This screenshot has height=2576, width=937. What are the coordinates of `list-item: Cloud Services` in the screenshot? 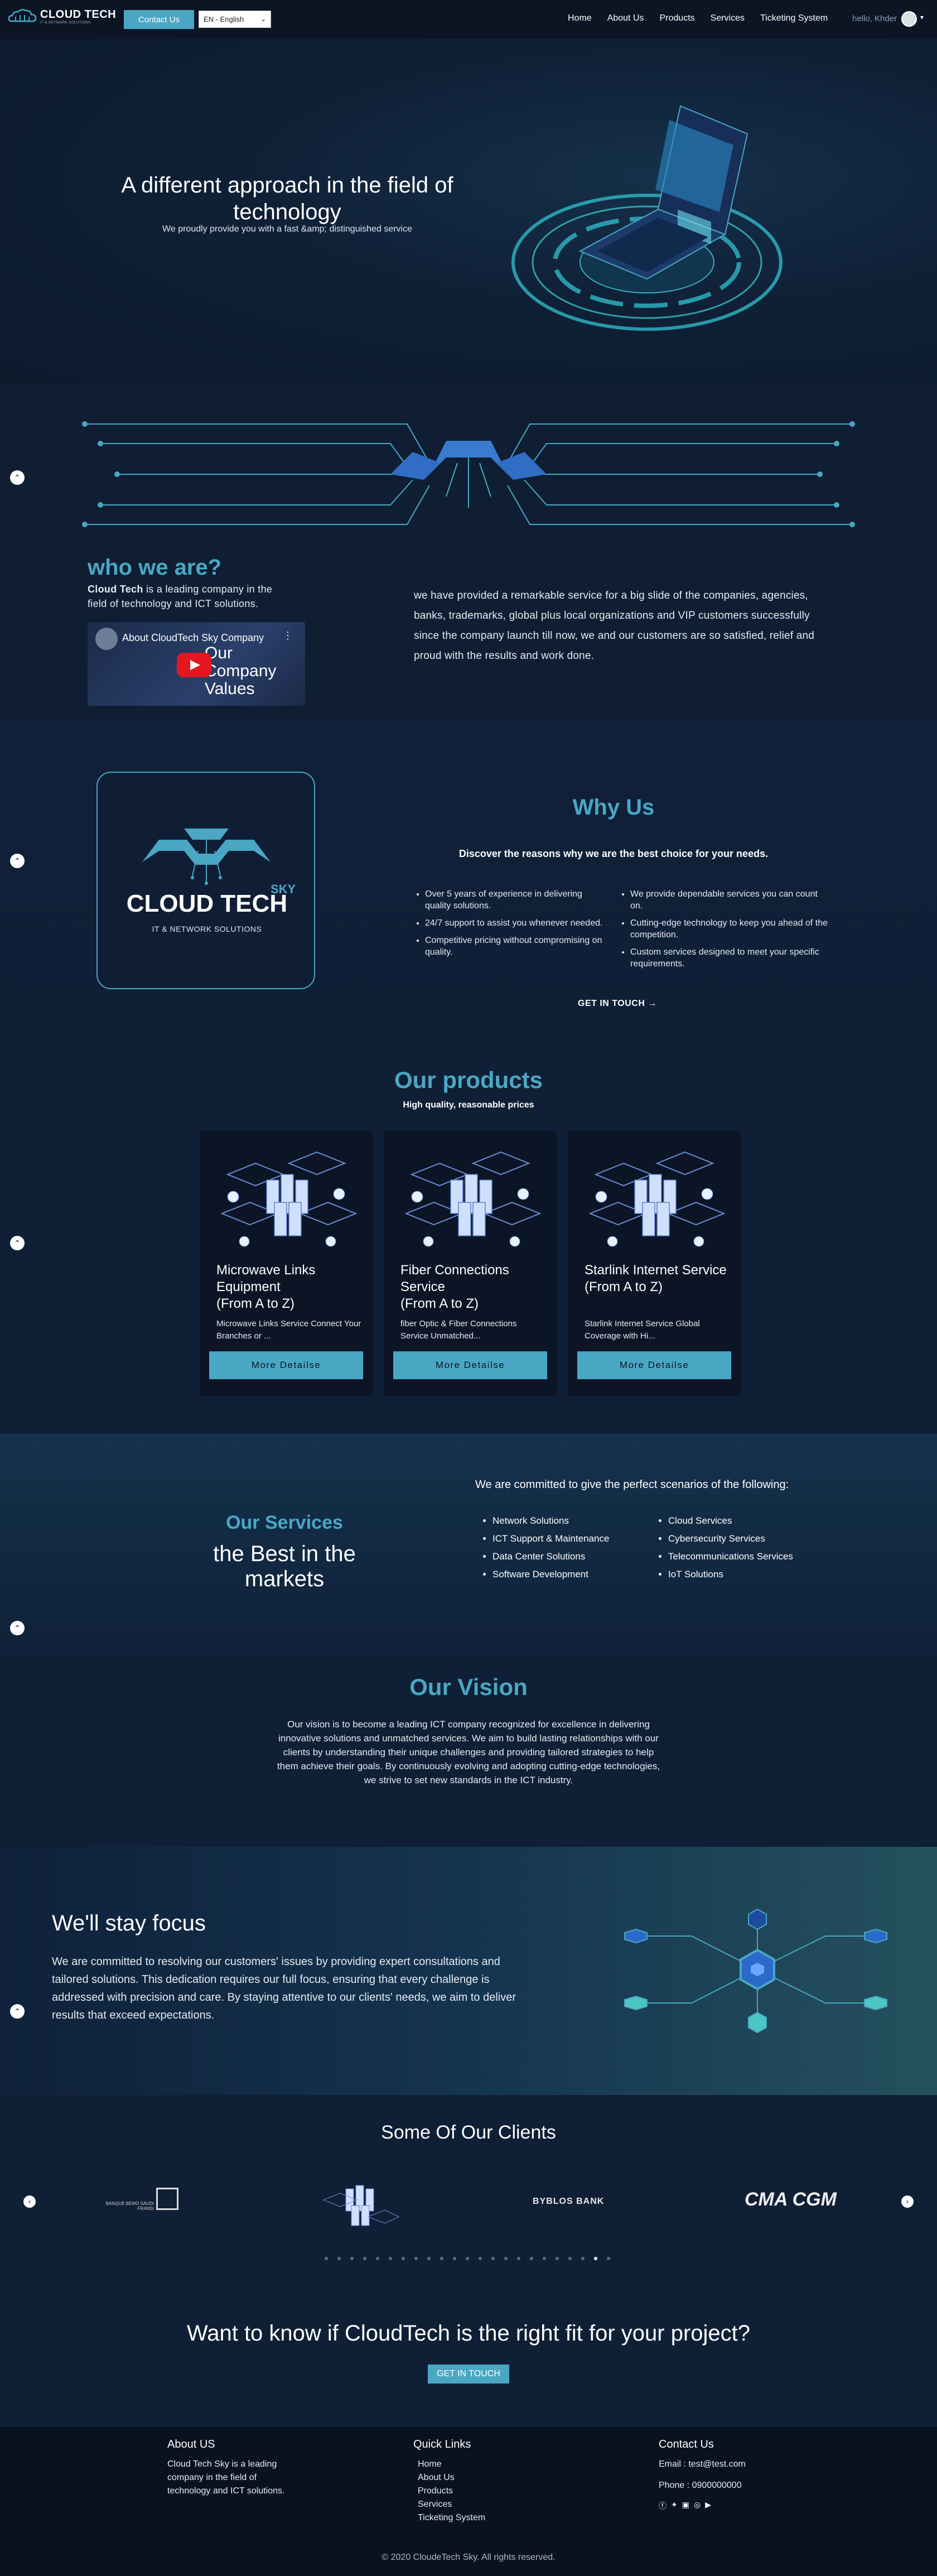 It's located at (751, 1521).